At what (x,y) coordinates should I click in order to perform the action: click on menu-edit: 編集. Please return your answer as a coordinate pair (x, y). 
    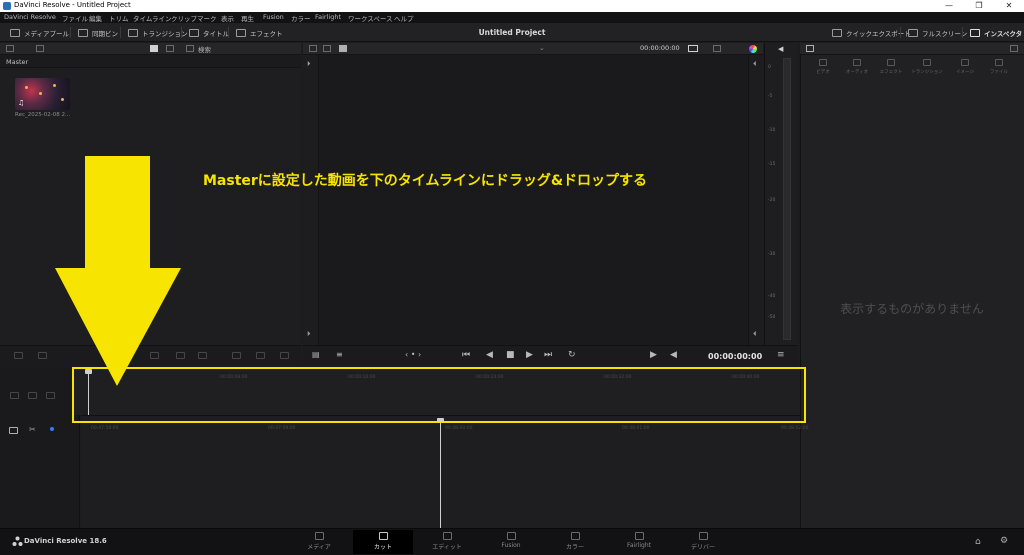
    Looking at the image, I should click on (95, 18).